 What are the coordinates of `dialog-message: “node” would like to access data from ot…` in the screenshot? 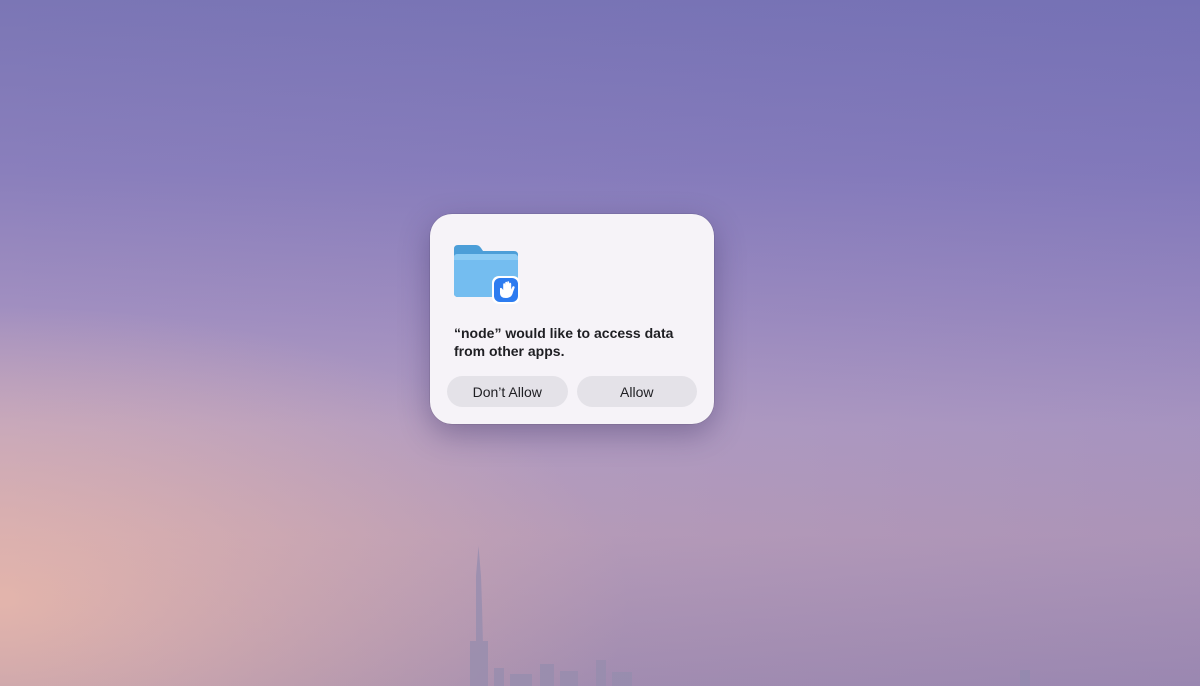 It's located at (564, 342).